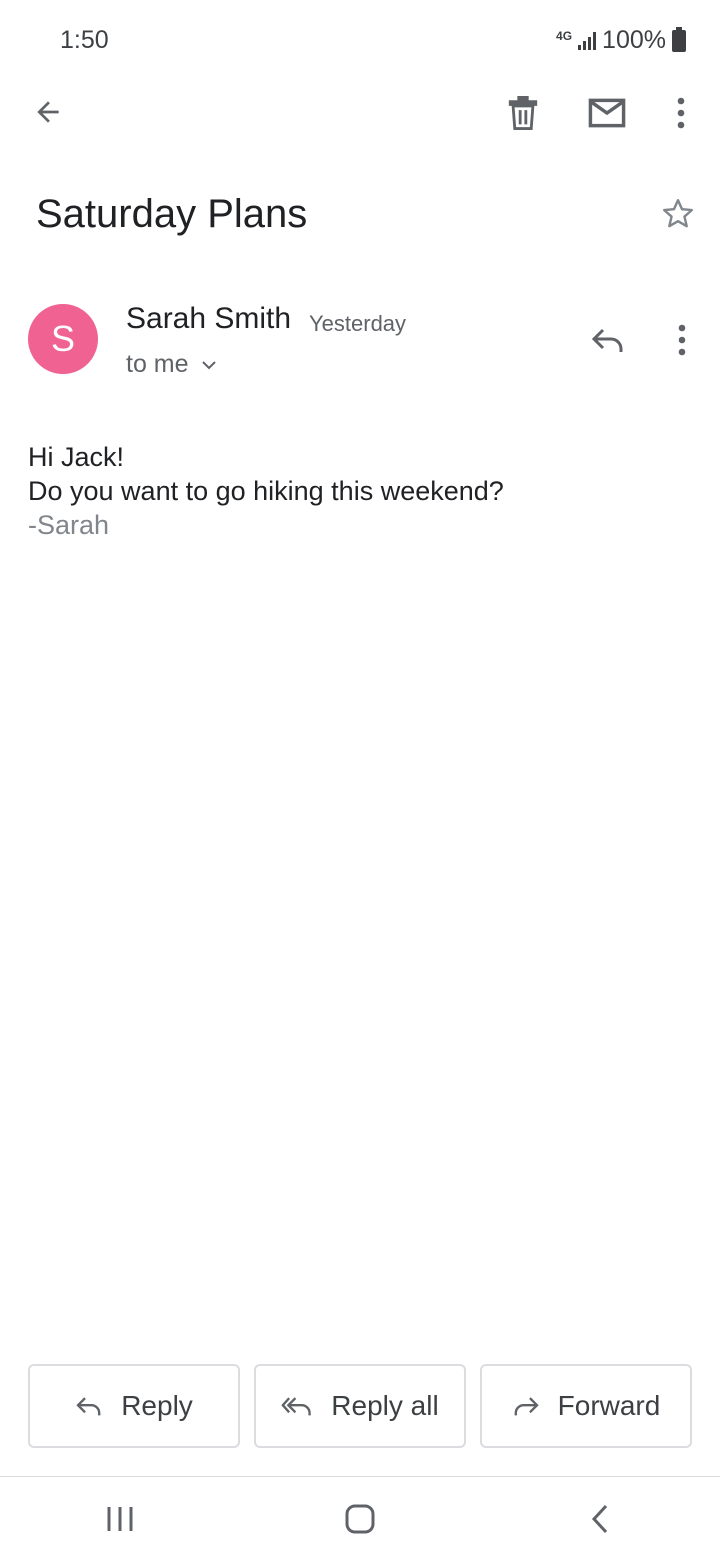 This screenshot has width=720, height=1560. I want to click on reply-button: Reply, so click(134, 1406).